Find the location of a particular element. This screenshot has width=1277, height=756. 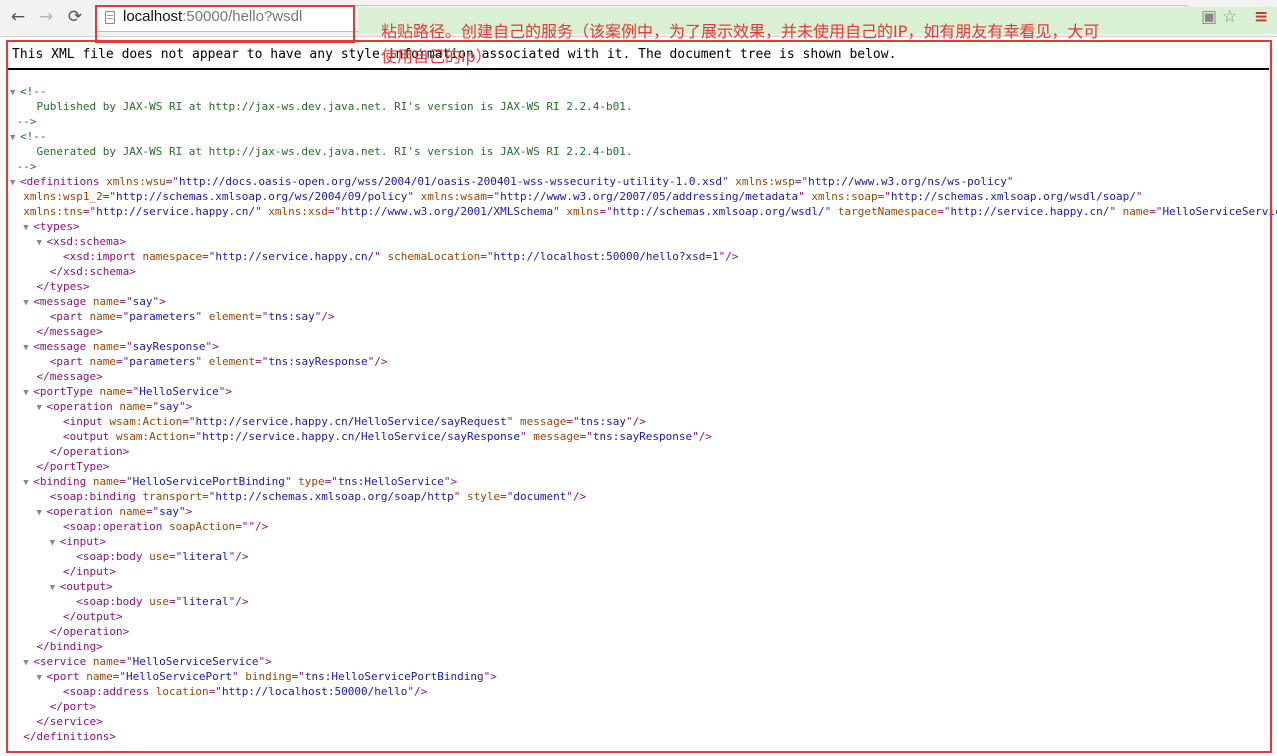

back-arrow-icon: ← is located at coordinates (18, 17).